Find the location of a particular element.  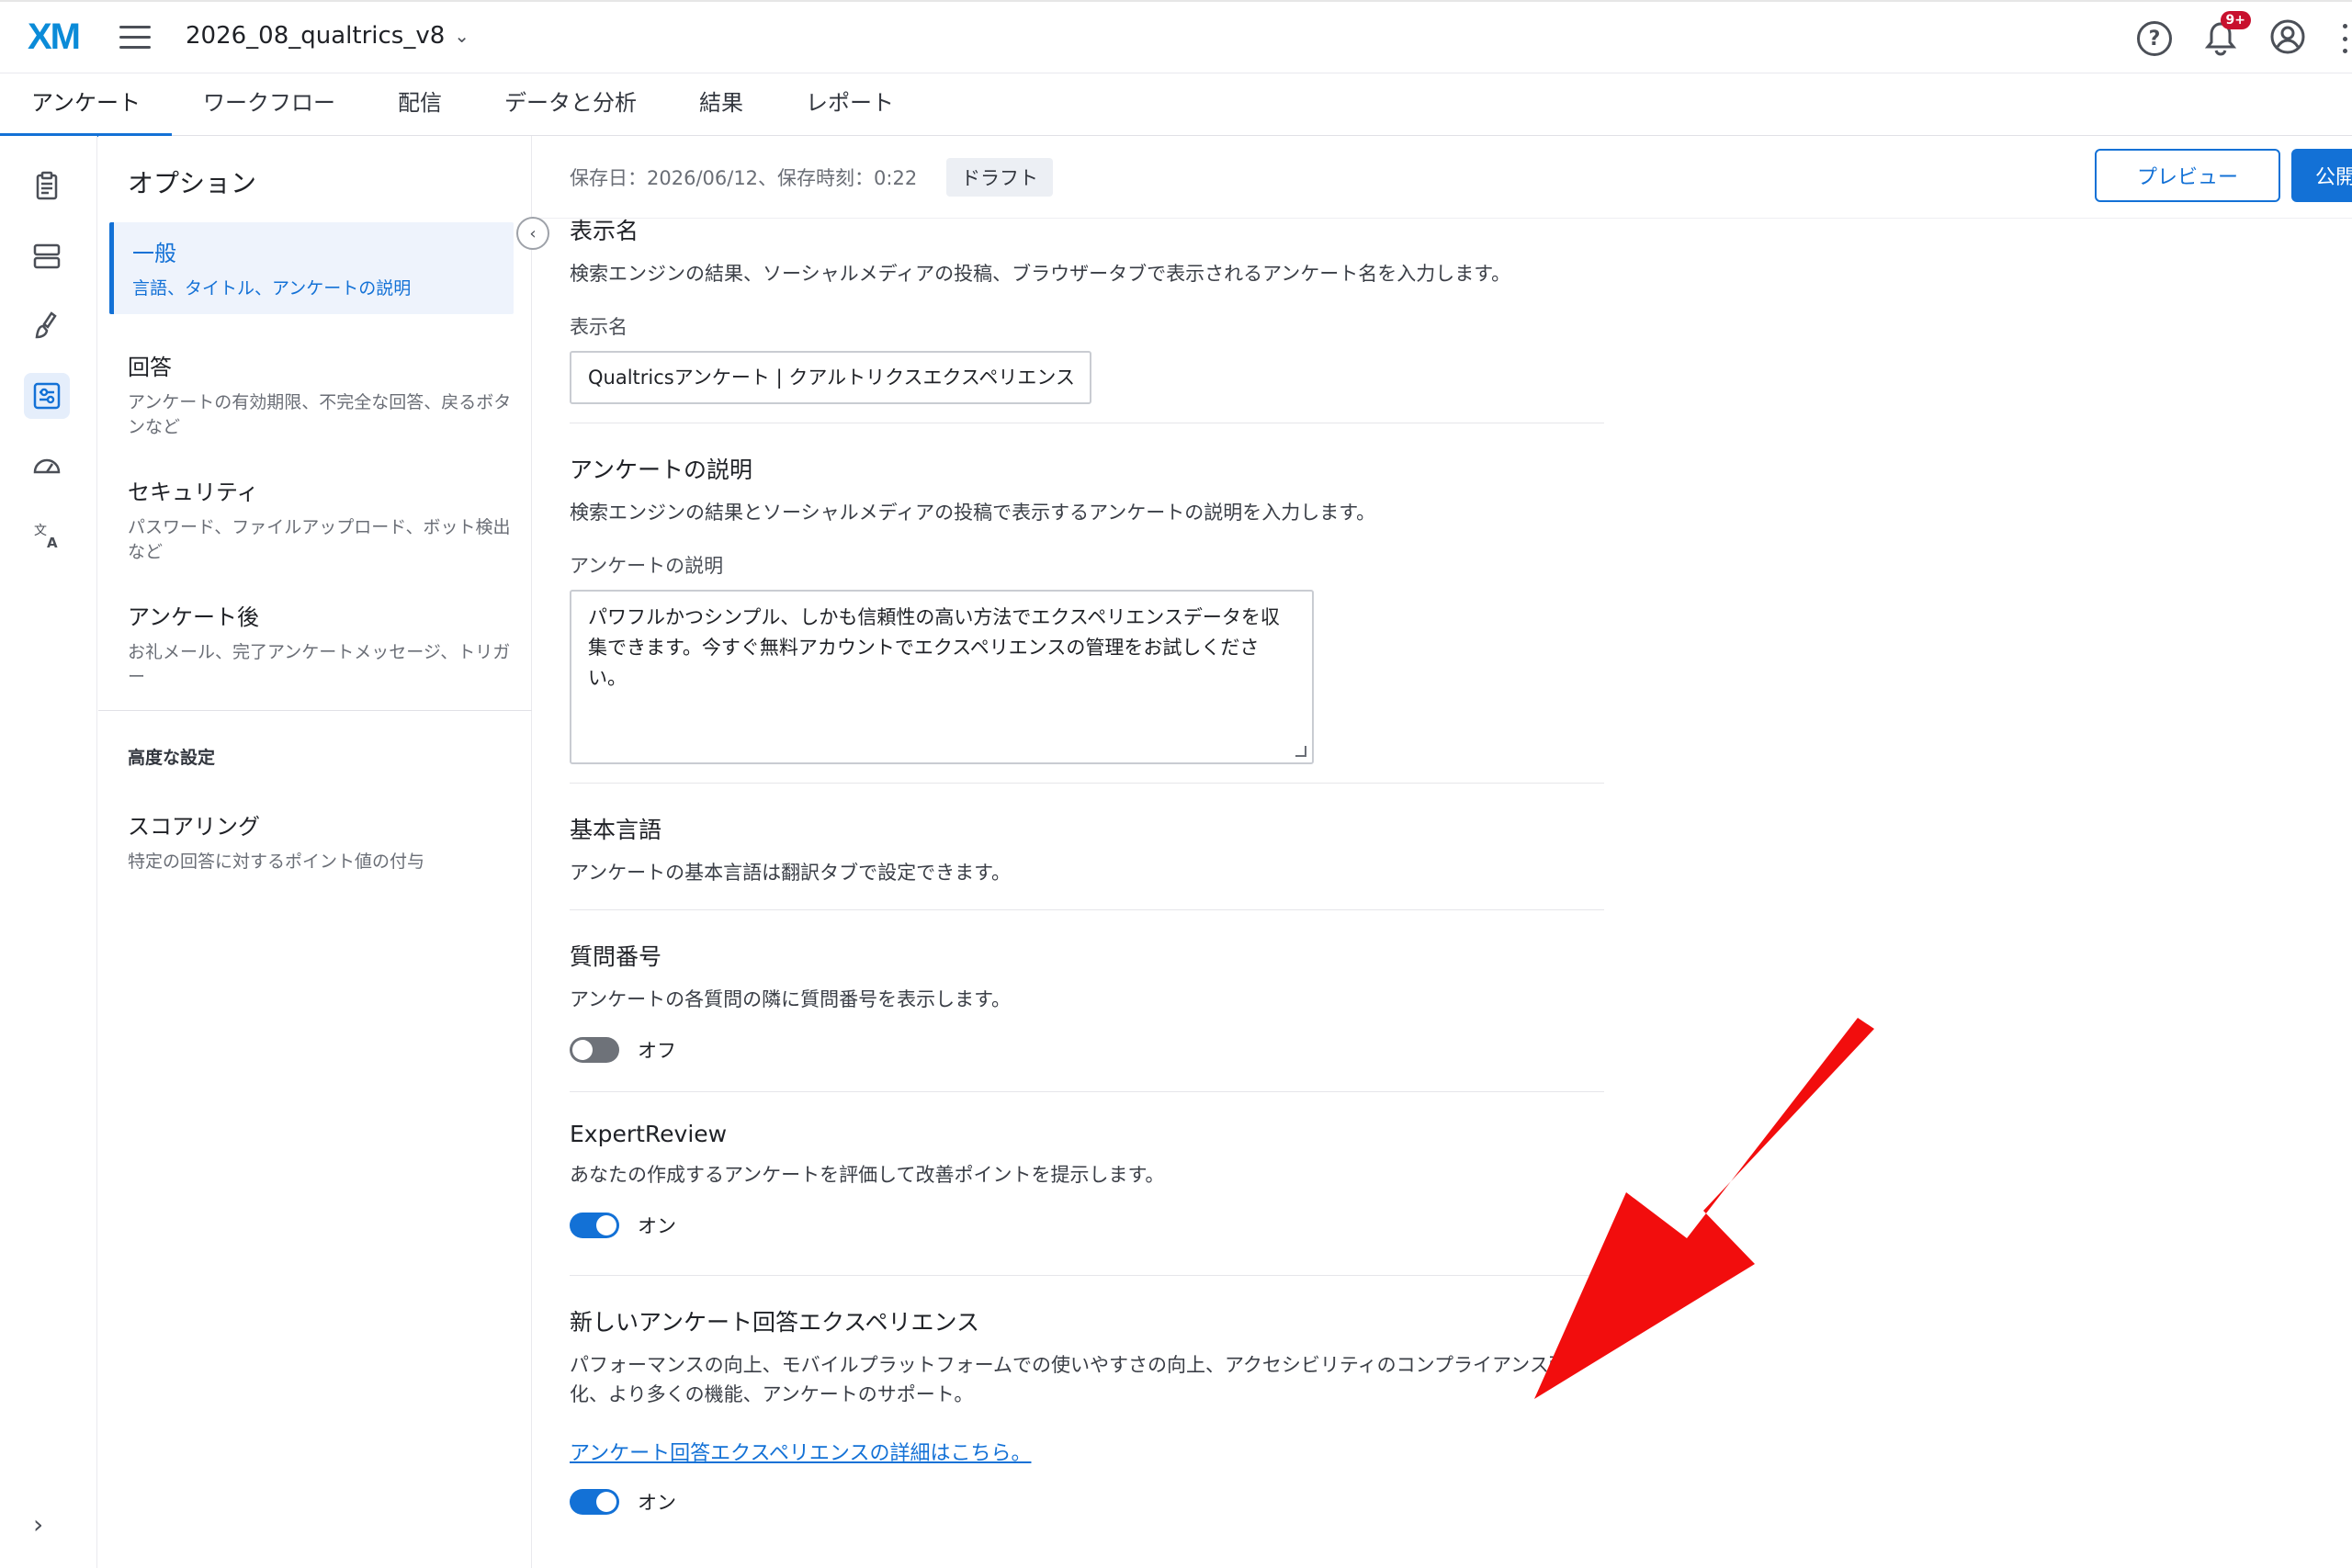

options-item-title: スコアリング is located at coordinates (194, 827).